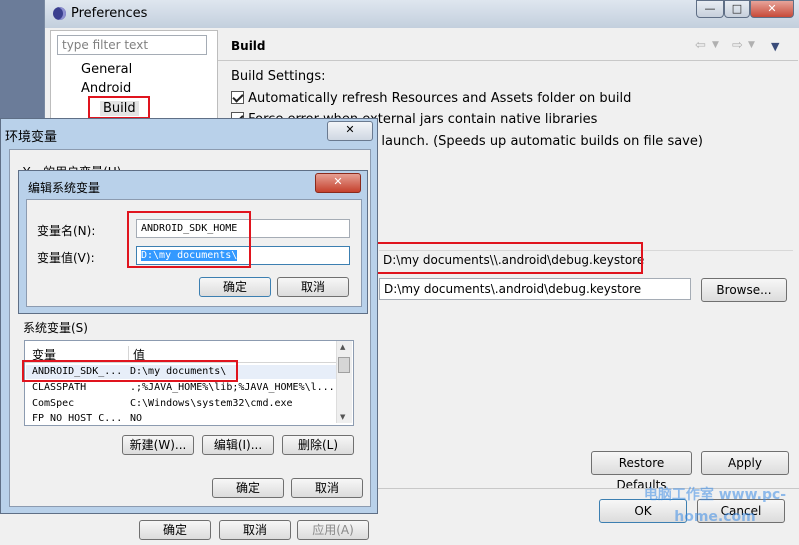  I want to click on env-ok-button: 确定, so click(248, 488).